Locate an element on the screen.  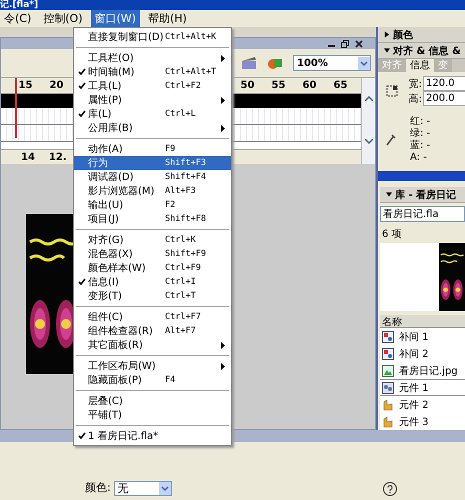
help-icon is located at coordinates (390, 489).